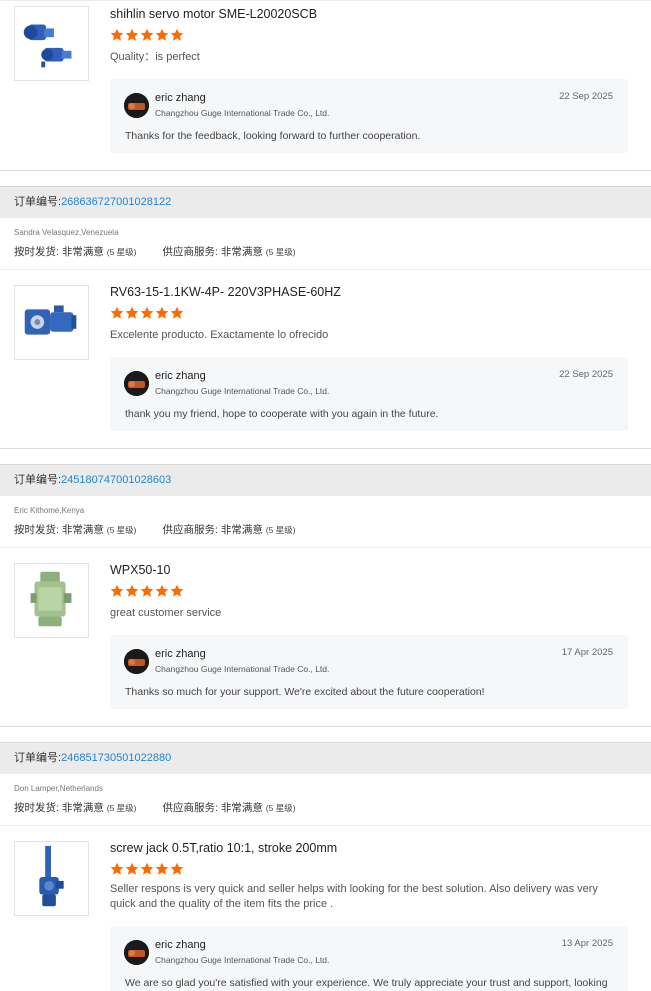 This screenshot has height=991, width=651. What do you see at coordinates (223, 848) in the screenshot?
I see `product-title: screw jack 0.5T,ratio 10:1, stroke 200mm` at bounding box center [223, 848].